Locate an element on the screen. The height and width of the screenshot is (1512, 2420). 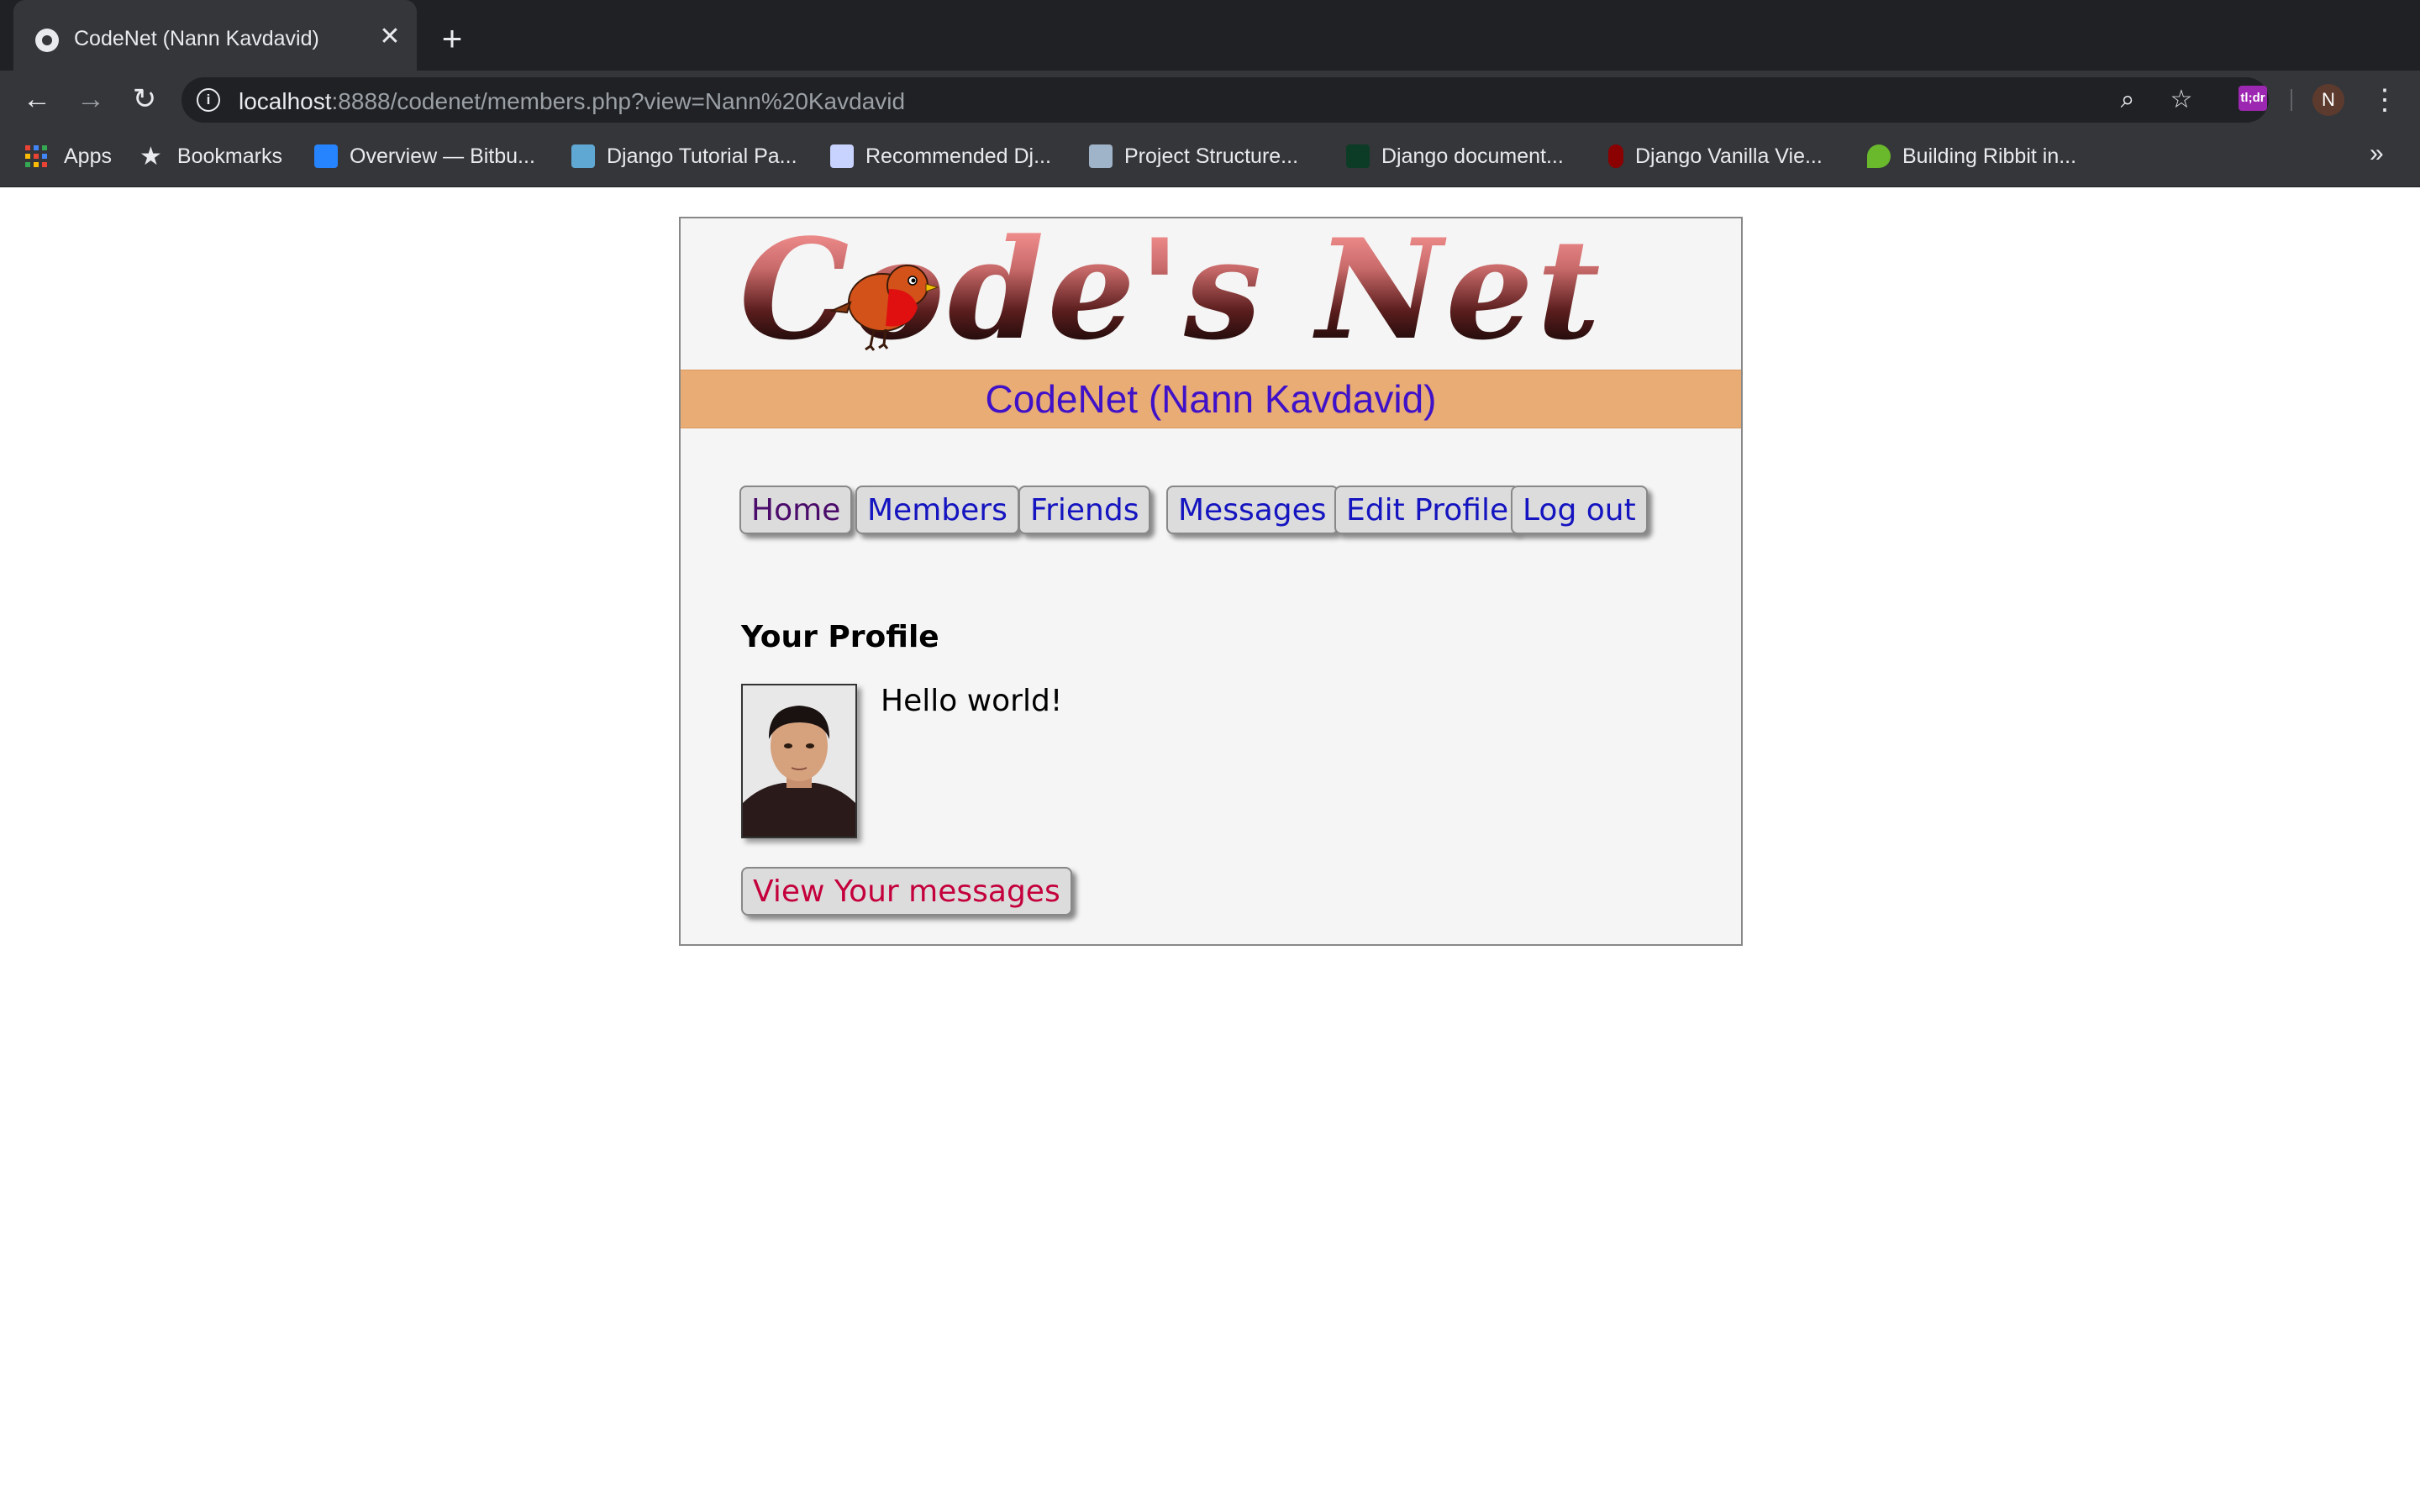
menu-log-out-button: Log out is located at coordinates (1579, 510).